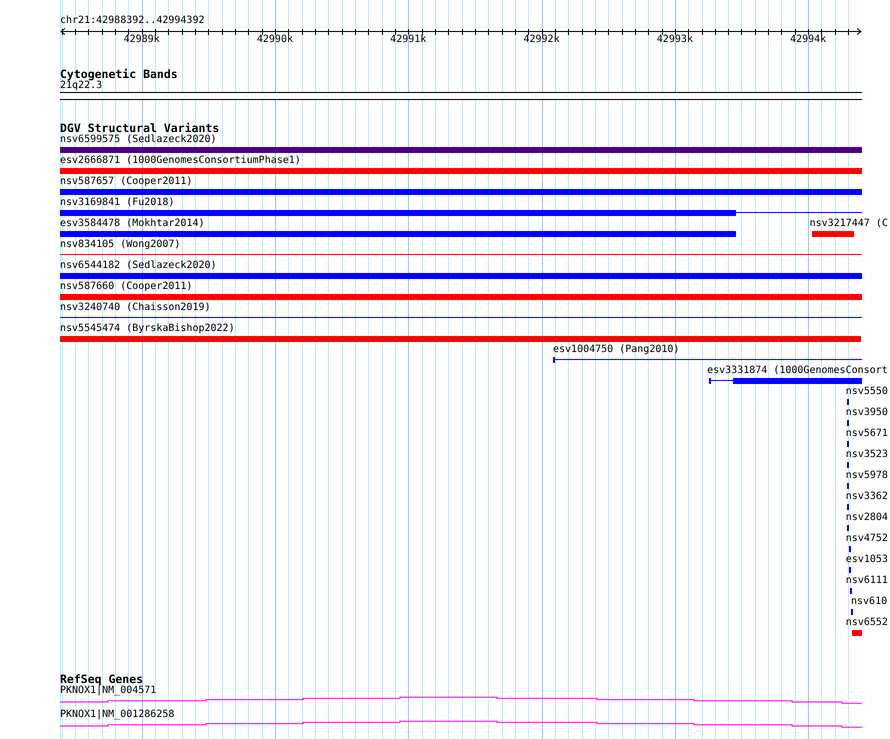 This screenshot has width=890, height=739. I want to click on band-label: 21q22.3, so click(81, 86).